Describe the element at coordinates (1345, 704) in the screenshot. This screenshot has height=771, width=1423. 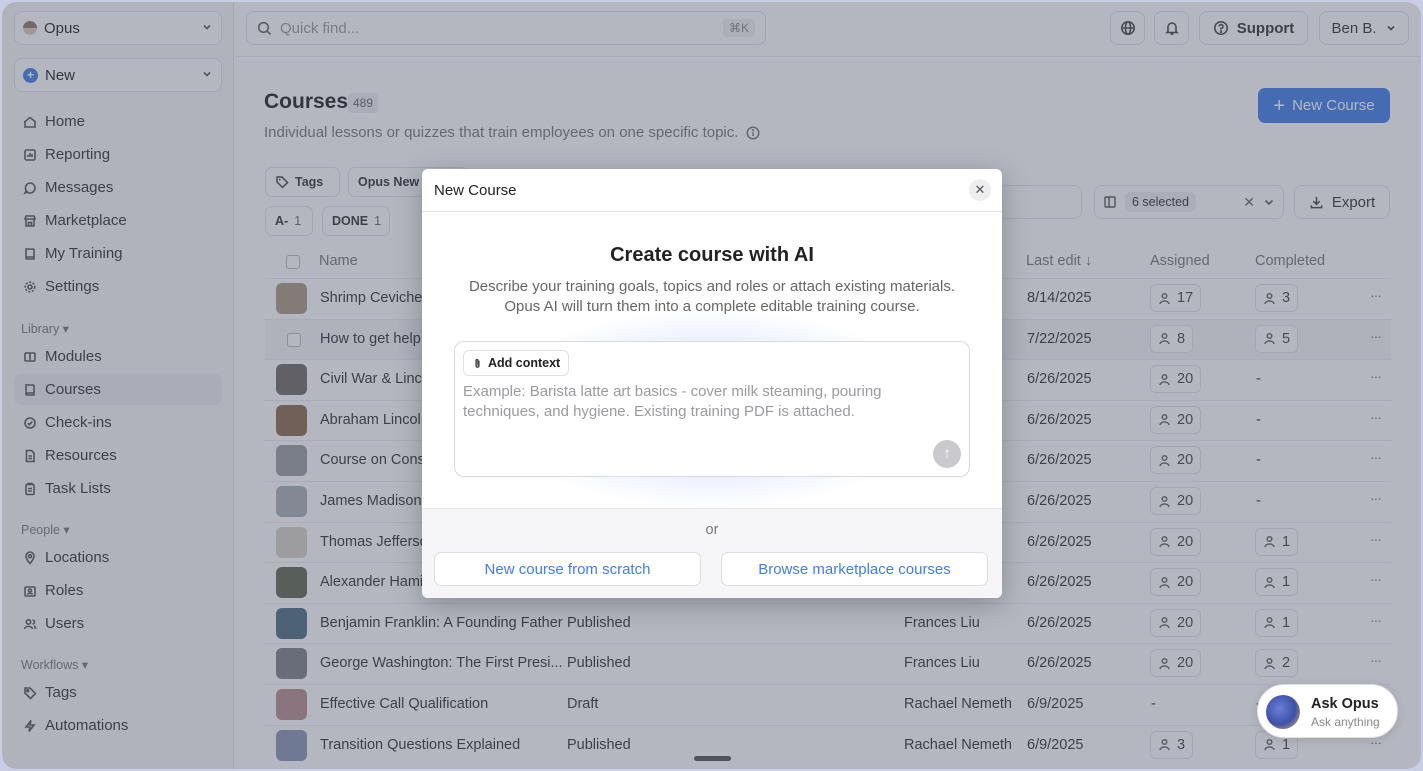
I see `ask-opus-title: Ask Opus` at that location.